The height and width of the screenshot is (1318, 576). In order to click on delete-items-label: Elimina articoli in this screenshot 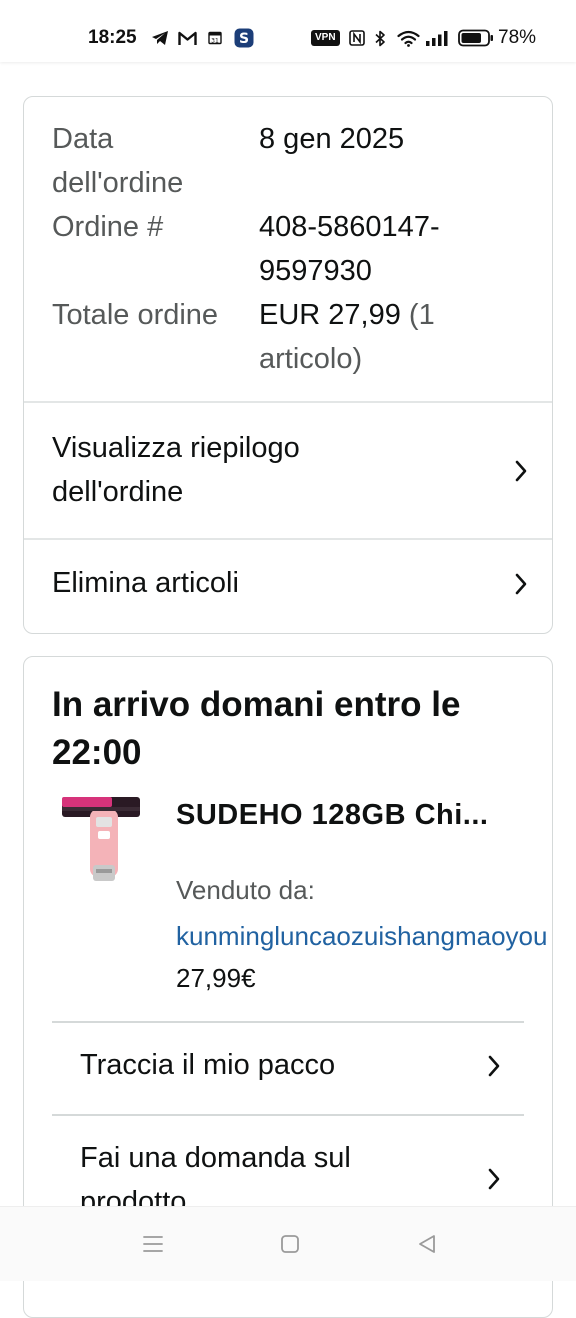, I will do `click(145, 583)`.